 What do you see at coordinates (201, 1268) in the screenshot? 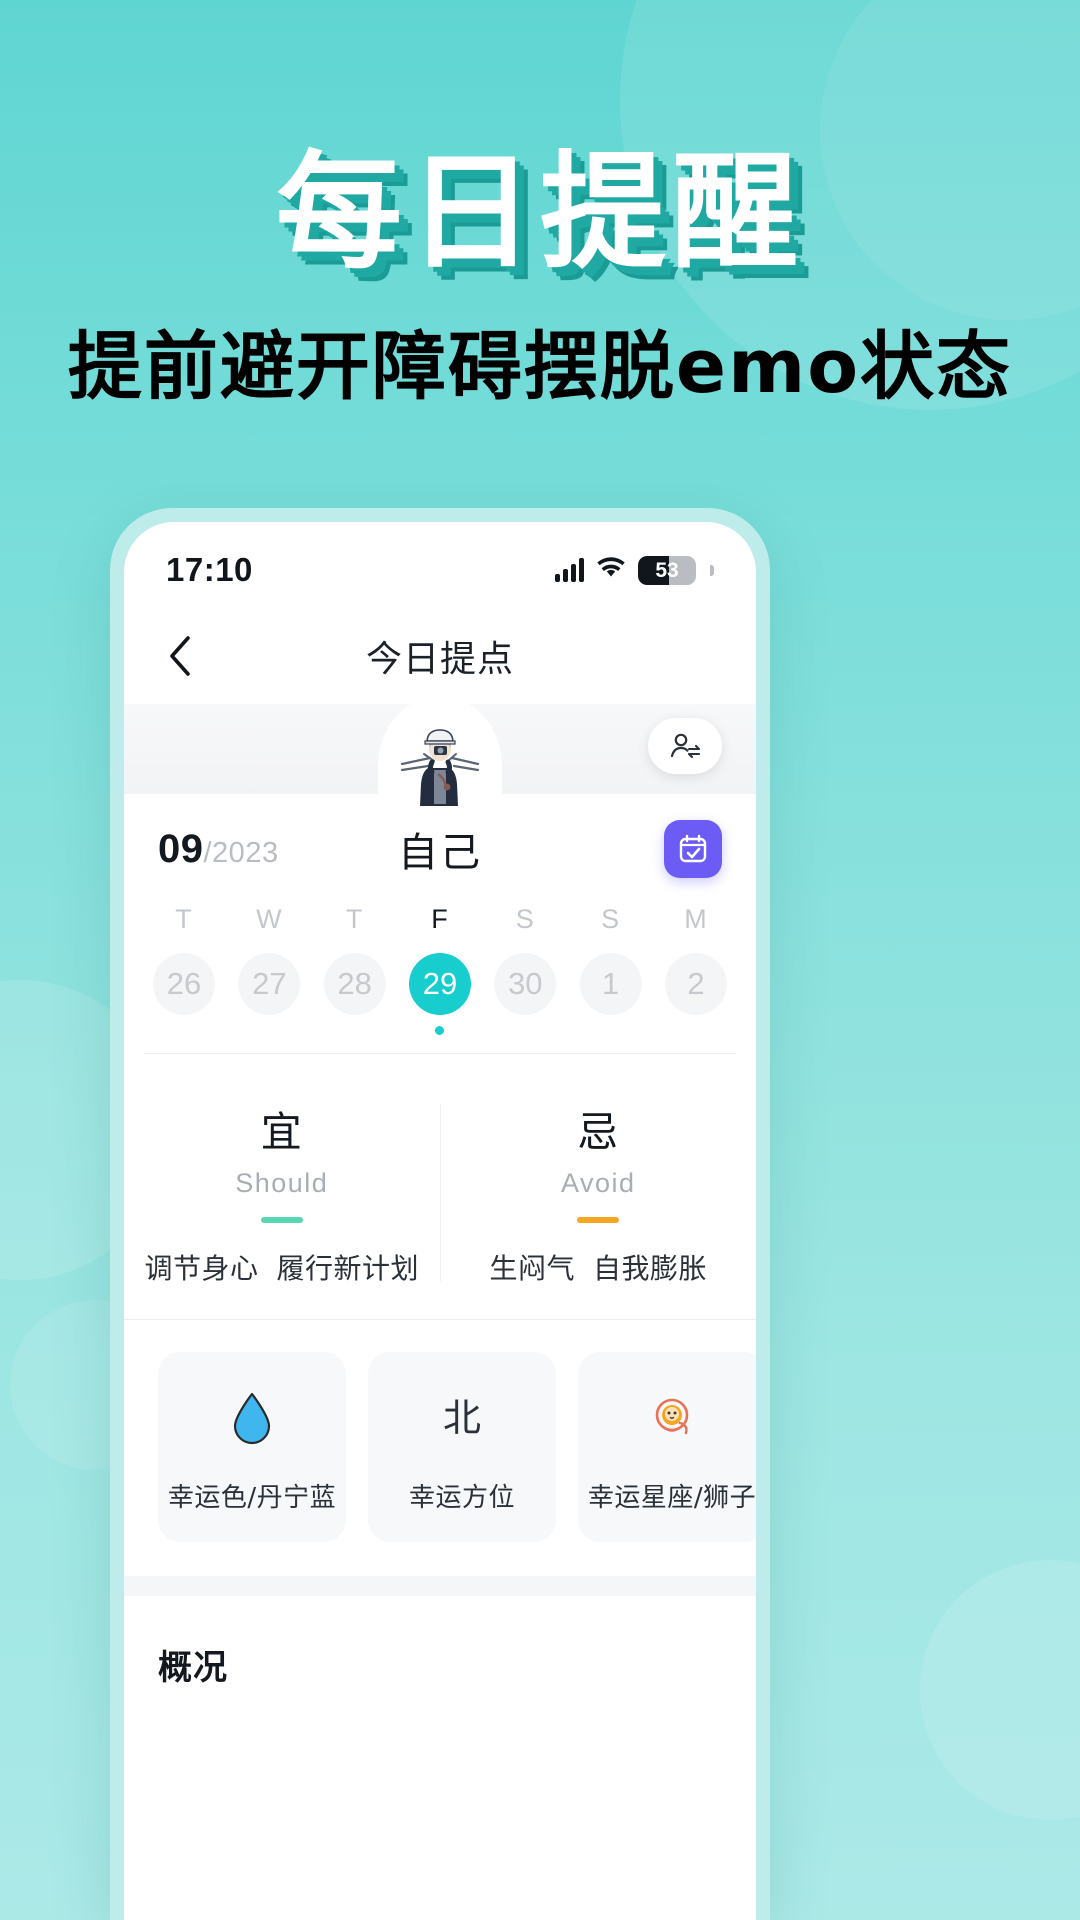
I see `should-item-0: 调节身心` at bounding box center [201, 1268].